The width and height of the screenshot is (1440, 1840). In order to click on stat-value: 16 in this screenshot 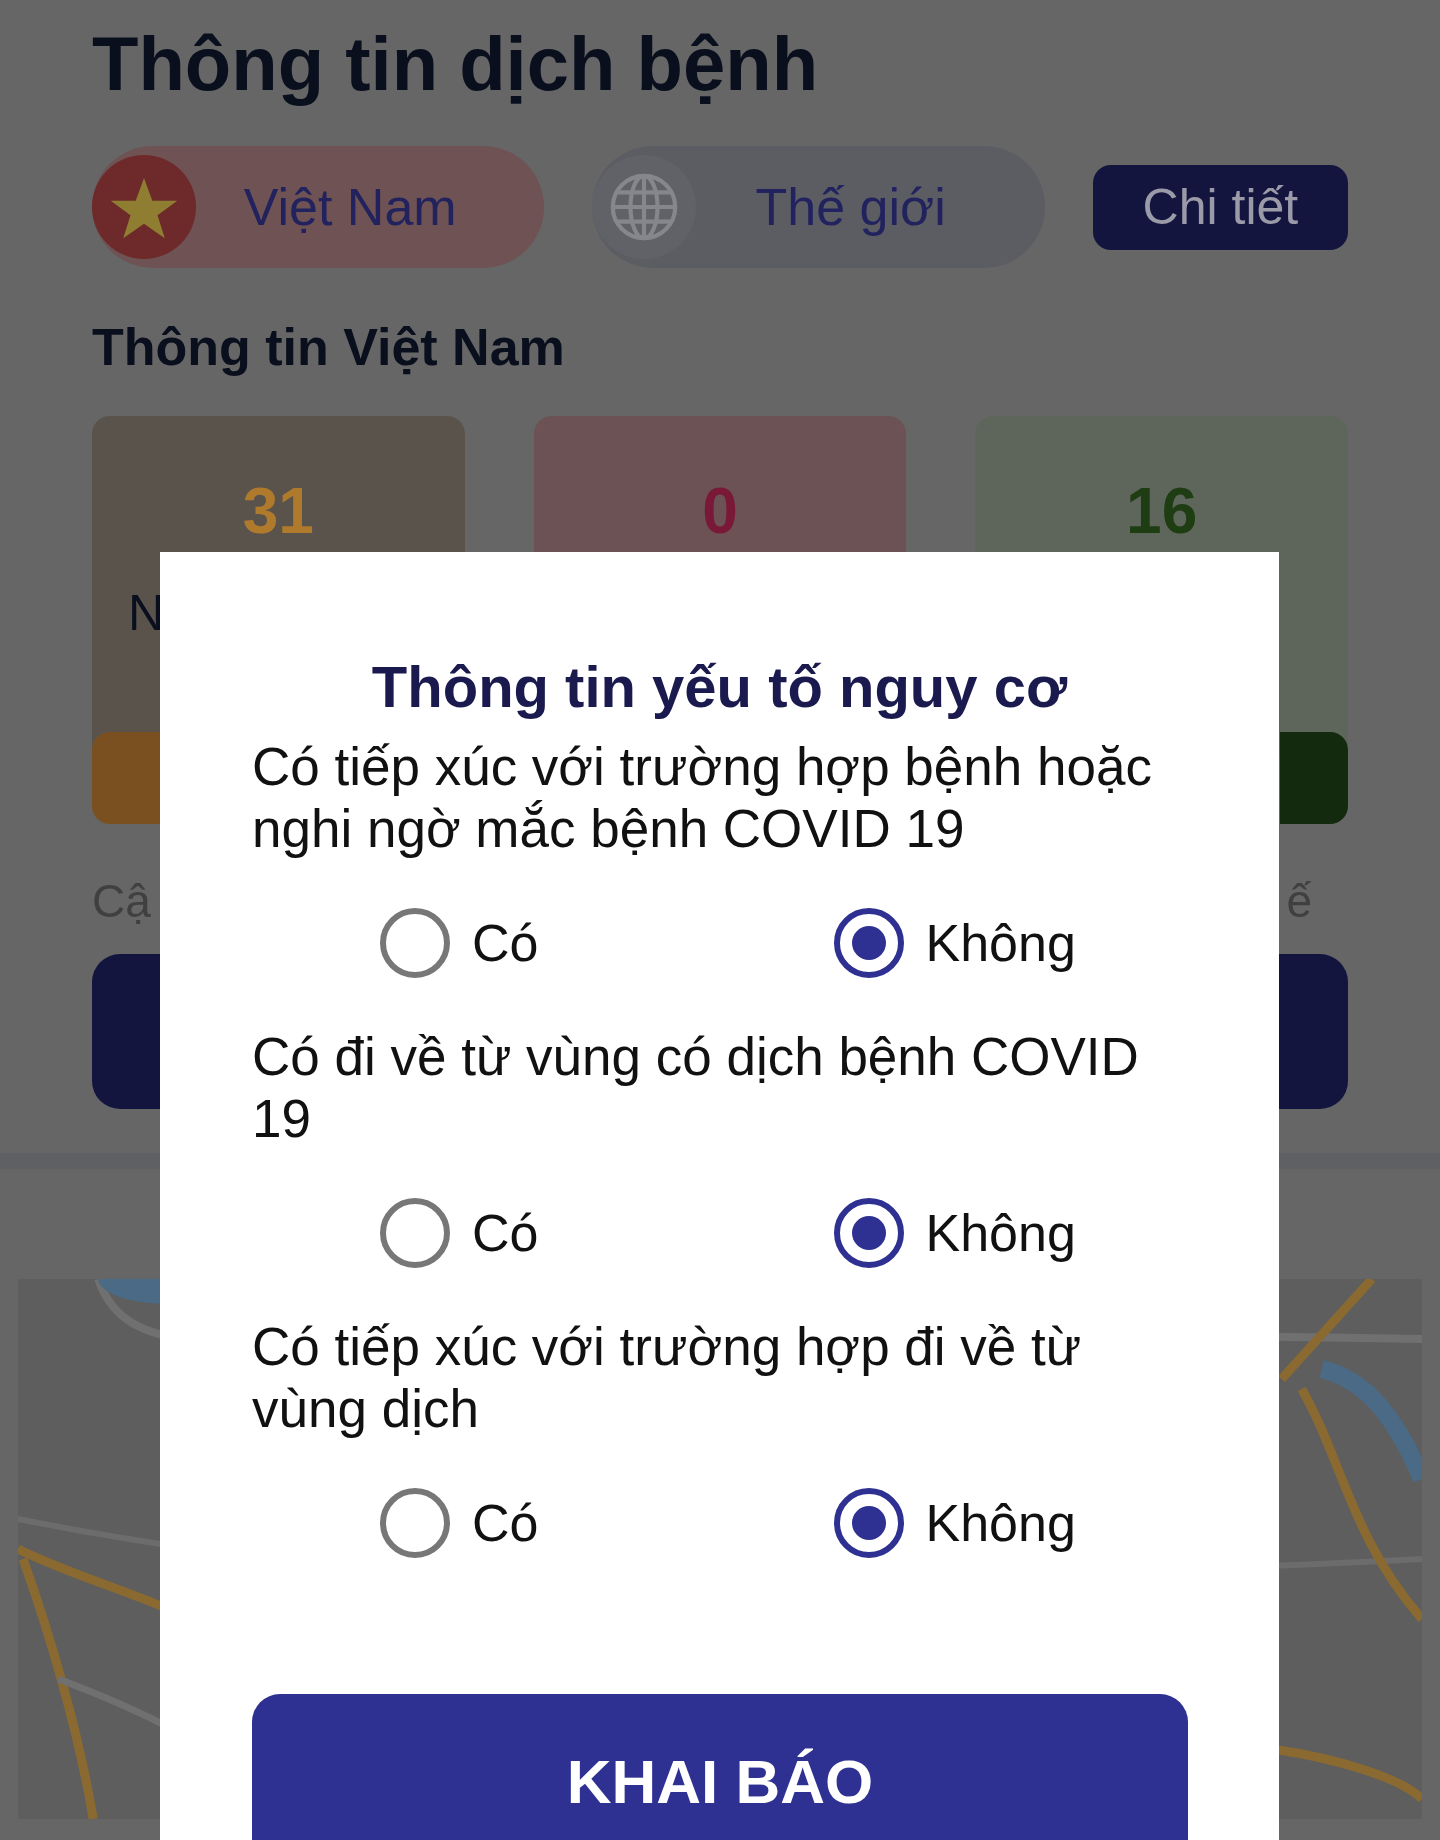, I will do `click(1162, 511)`.